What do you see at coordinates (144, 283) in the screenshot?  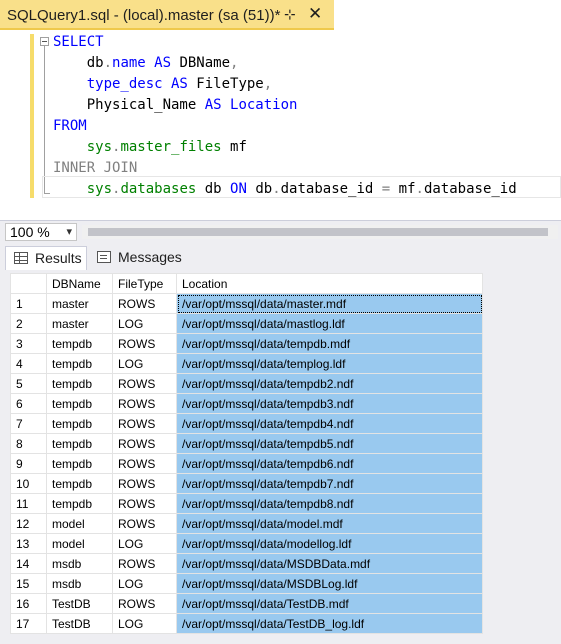 I see `column-header-filetype: FileType` at bounding box center [144, 283].